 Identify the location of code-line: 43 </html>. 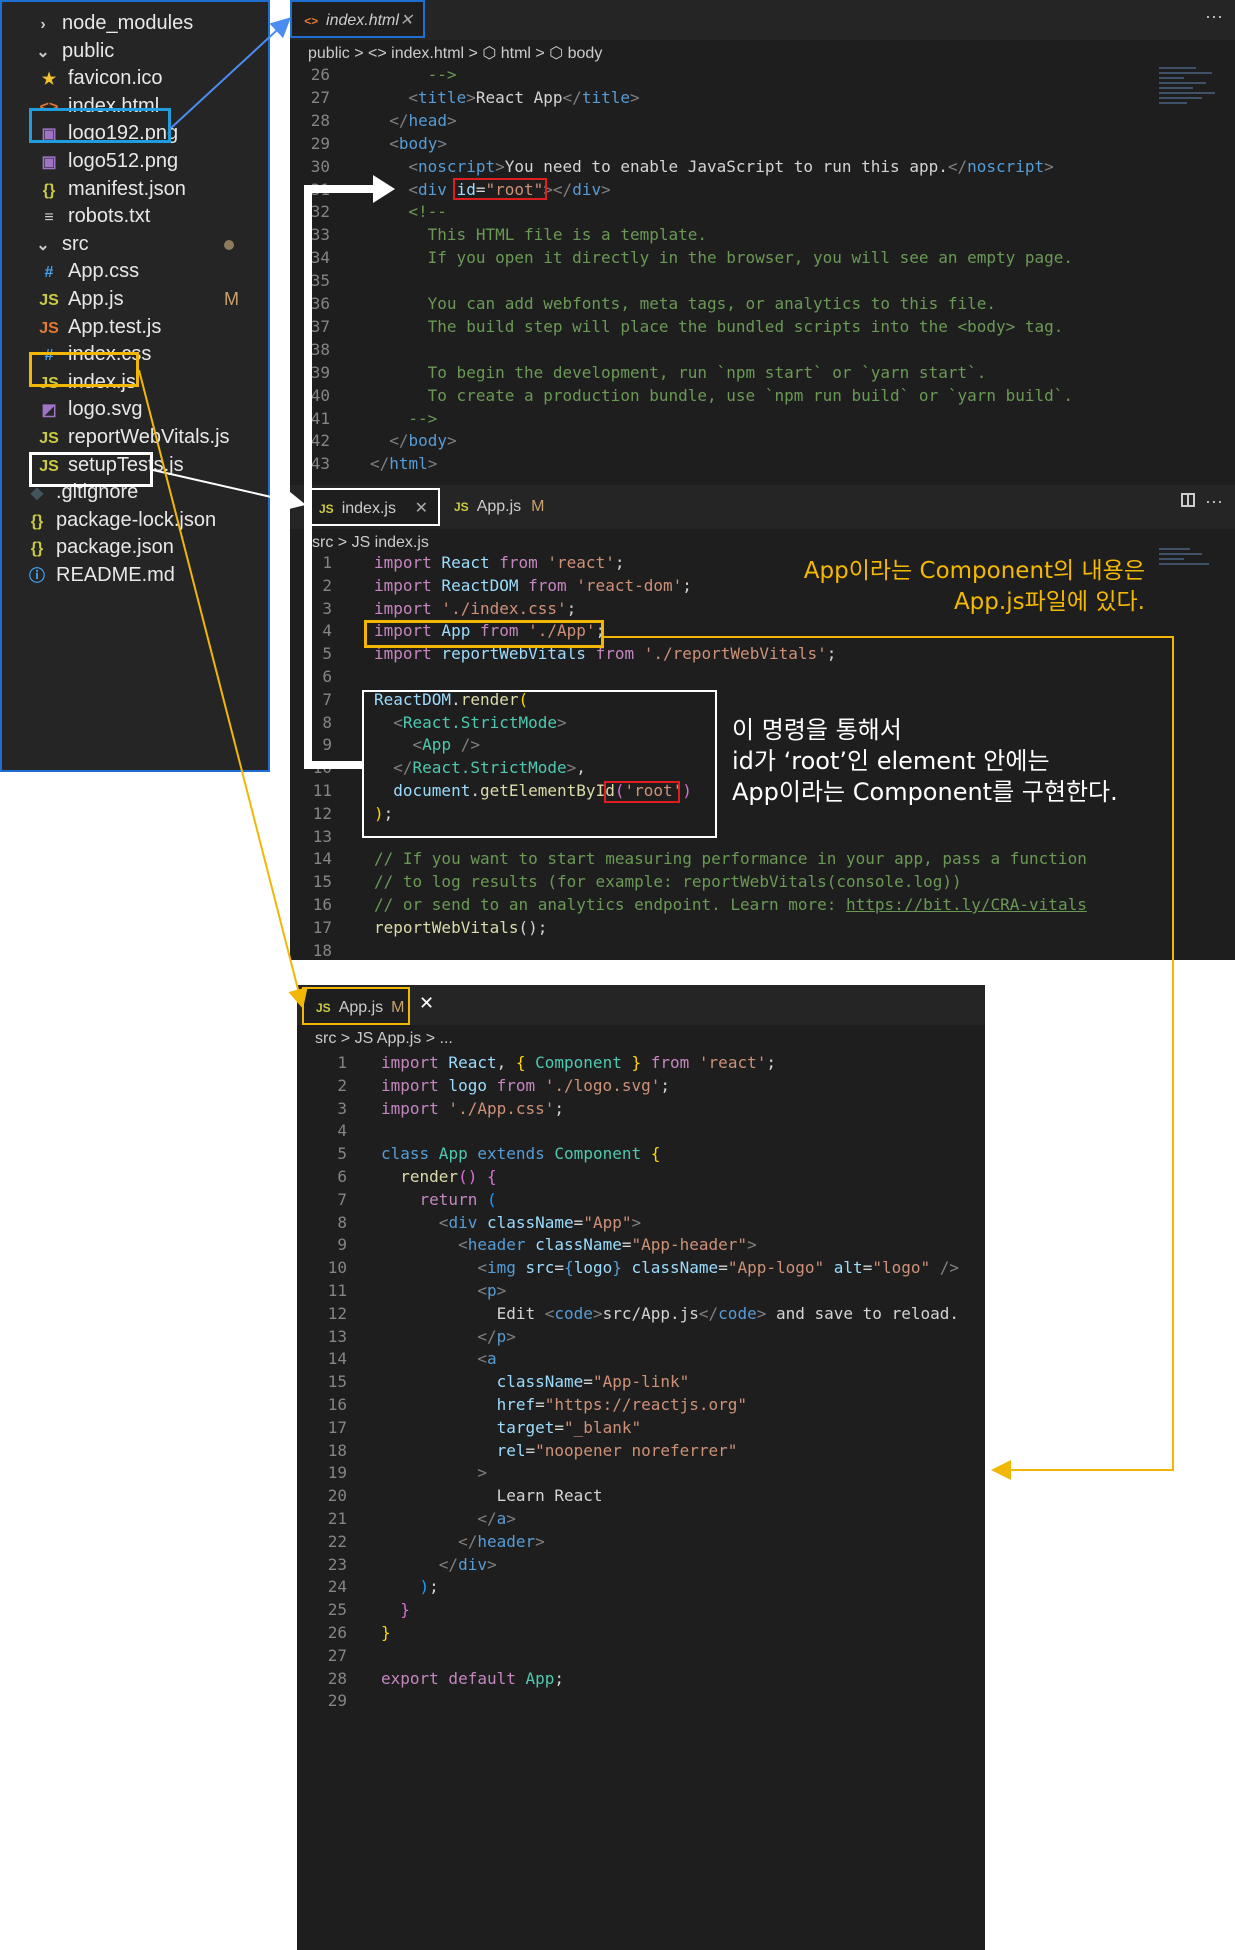
(762, 463).